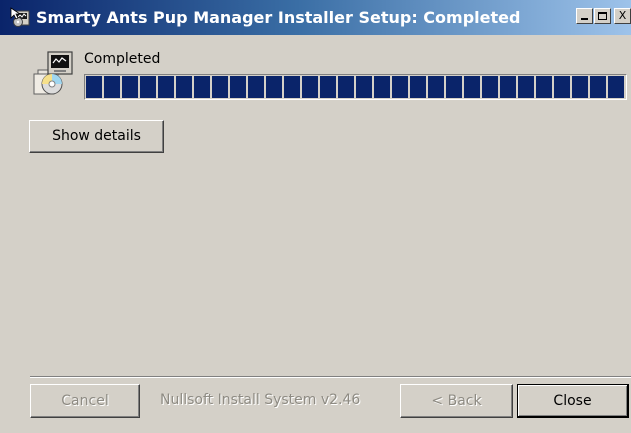 Image resolution: width=631 pixels, height=433 pixels. I want to click on installer-package-cd-icon, so click(53, 72).